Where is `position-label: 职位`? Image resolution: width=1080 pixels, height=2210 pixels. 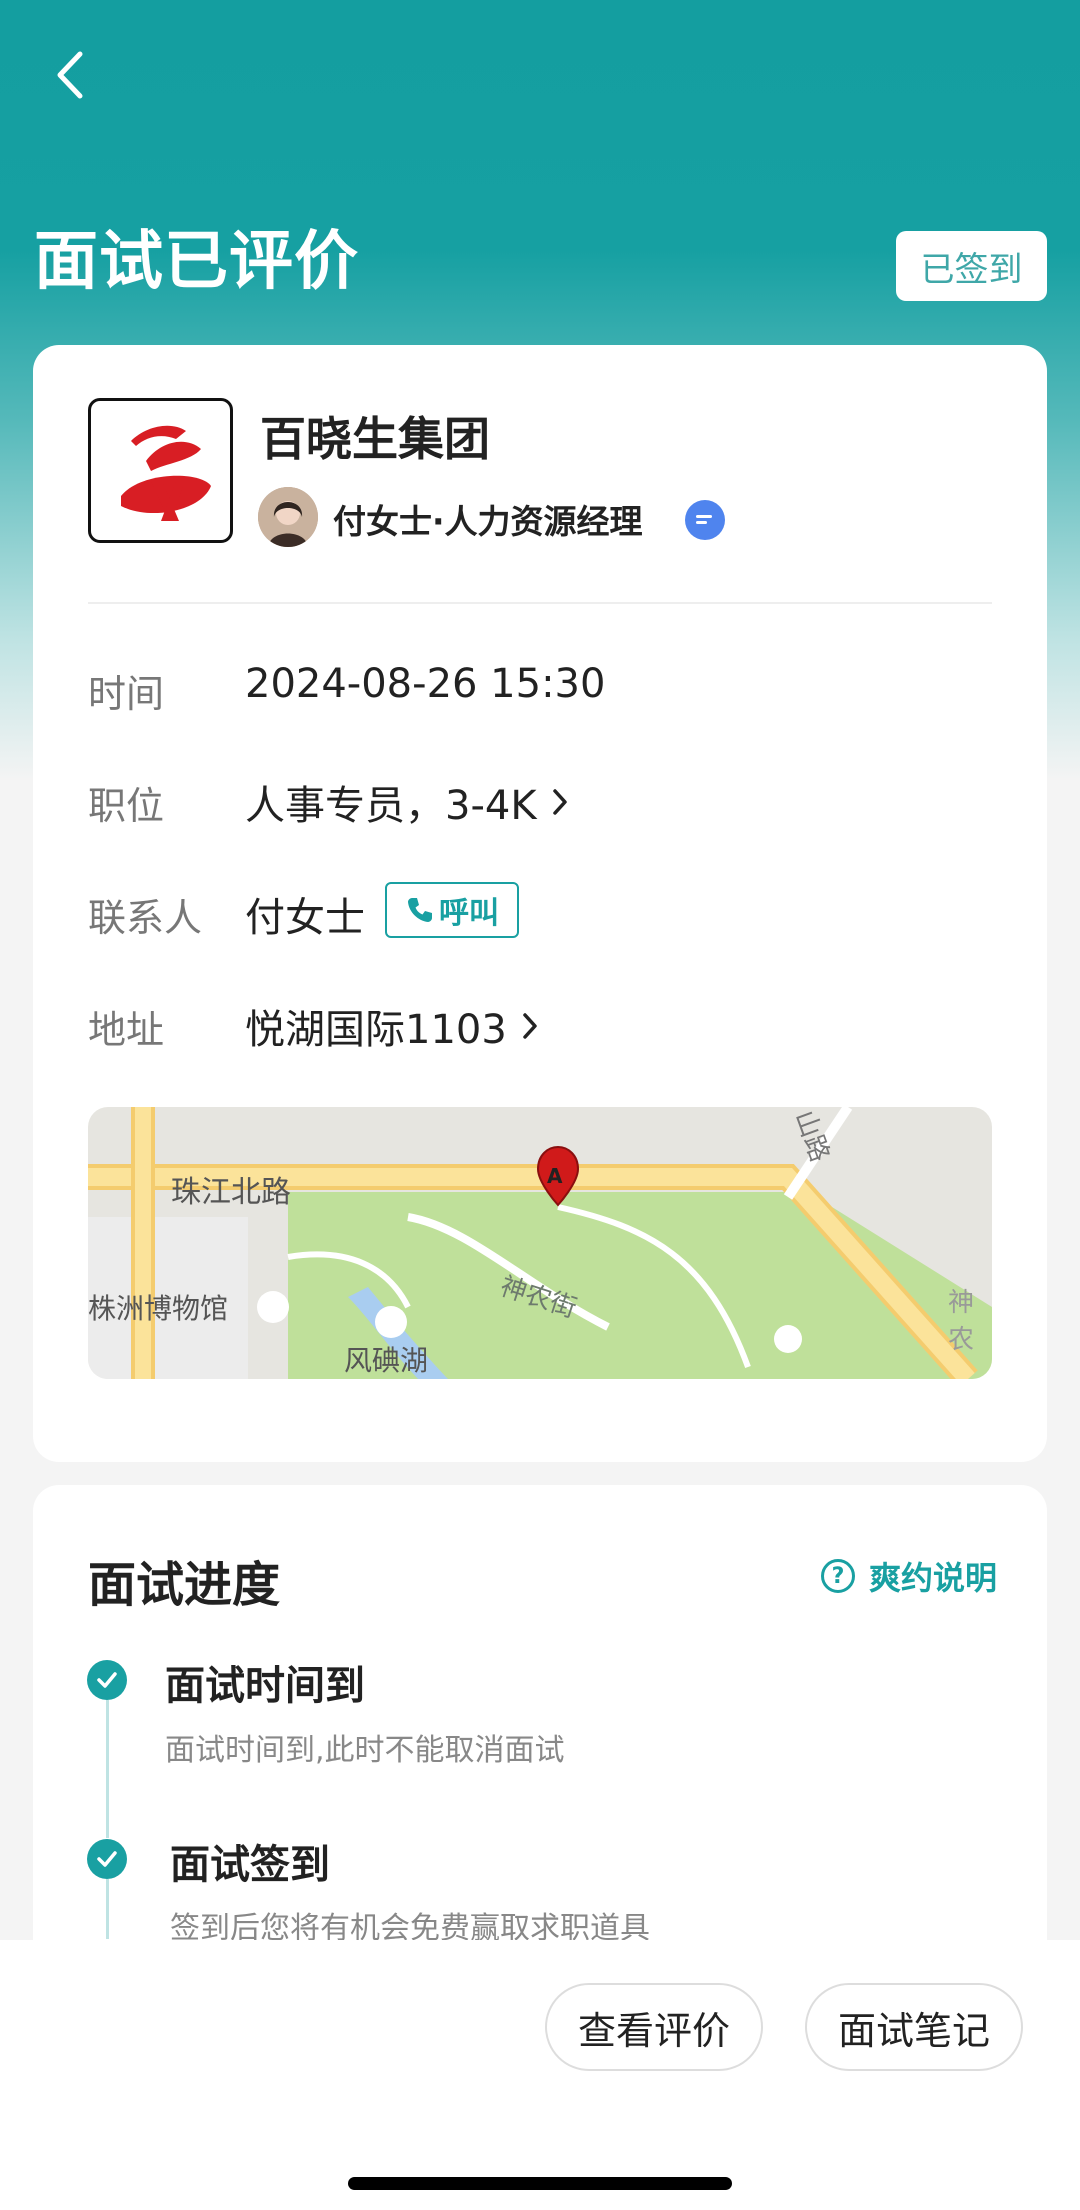 position-label: 职位 is located at coordinates (126, 806).